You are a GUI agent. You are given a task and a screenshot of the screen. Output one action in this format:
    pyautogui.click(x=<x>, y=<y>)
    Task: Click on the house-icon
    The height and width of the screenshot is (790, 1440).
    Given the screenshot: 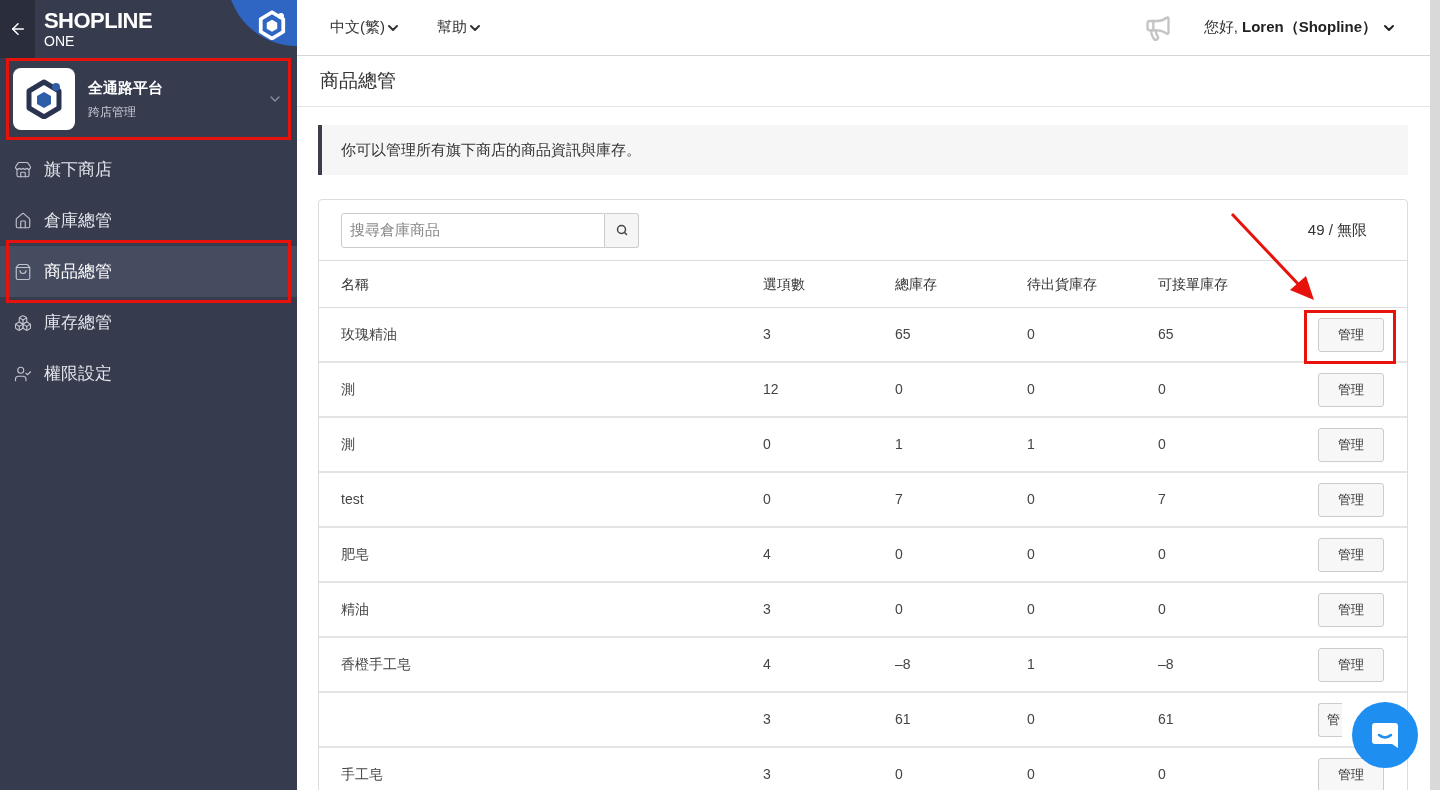 What is the action you would take?
    pyautogui.click(x=23, y=220)
    